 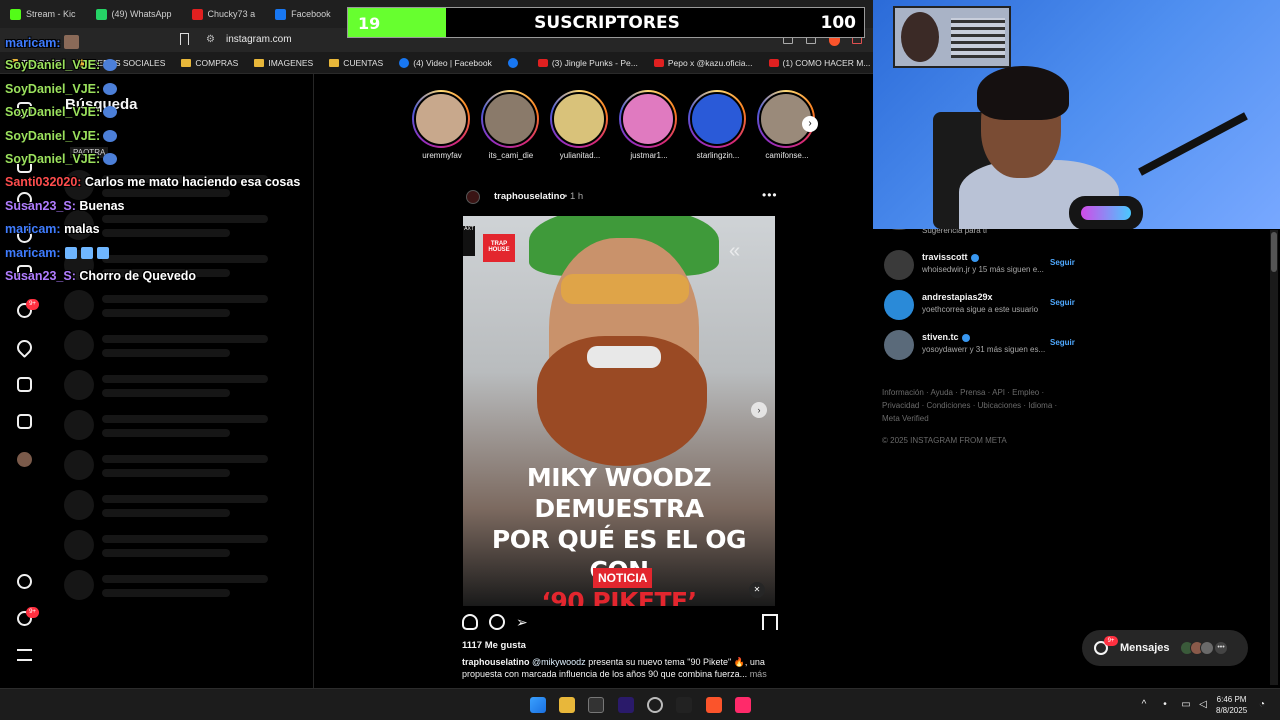 What do you see at coordinates (42, 42) in the screenshot?
I see `chat-message: maricam:` at bounding box center [42, 42].